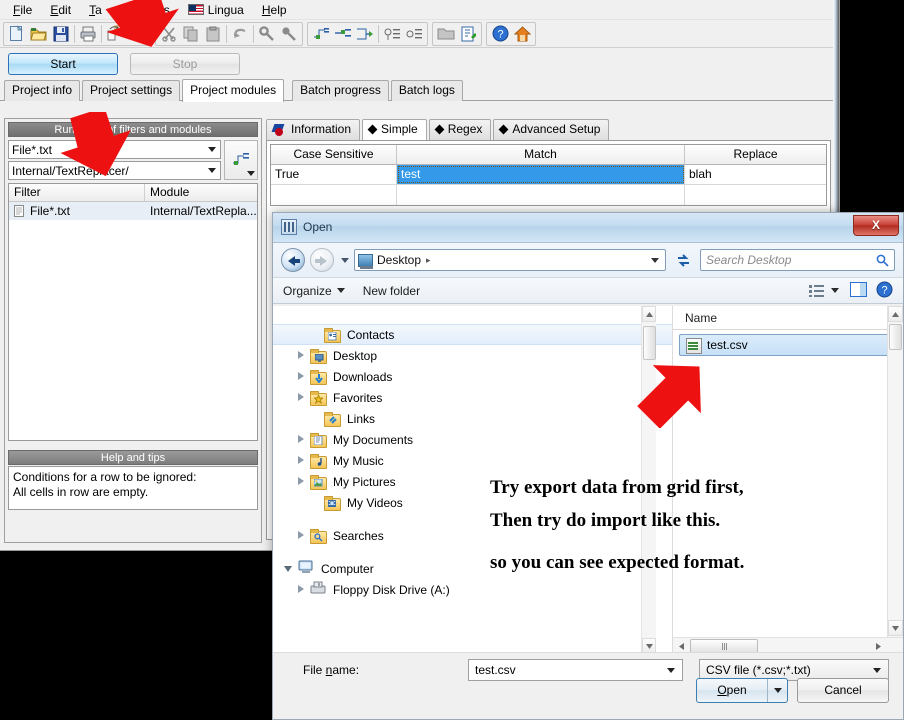 Image resolution: width=904 pixels, height=720 pixels. What do you see at coordinates (755, 195) in the screenshot?
I see `cell-empty-replace` at bounding box center [755, 195].